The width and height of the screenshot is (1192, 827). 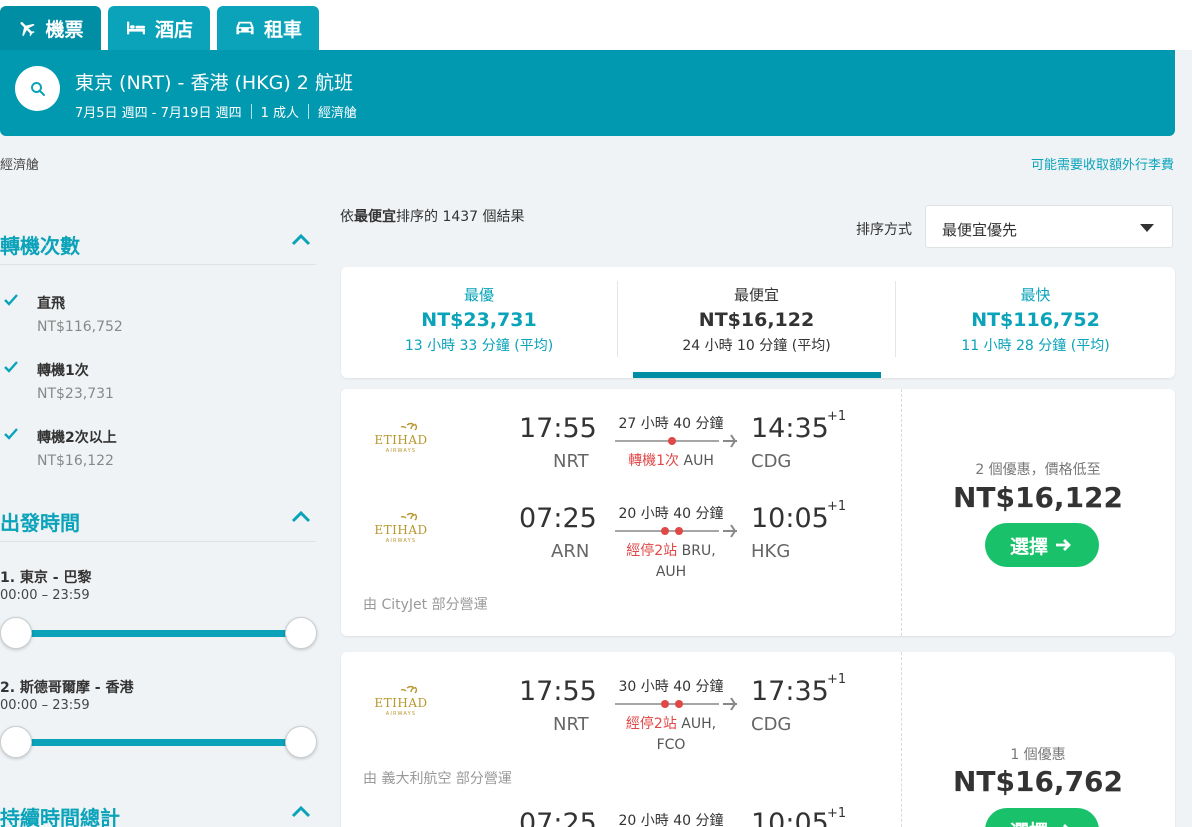 I want to click on car-icon, so click(x=245, y=28).